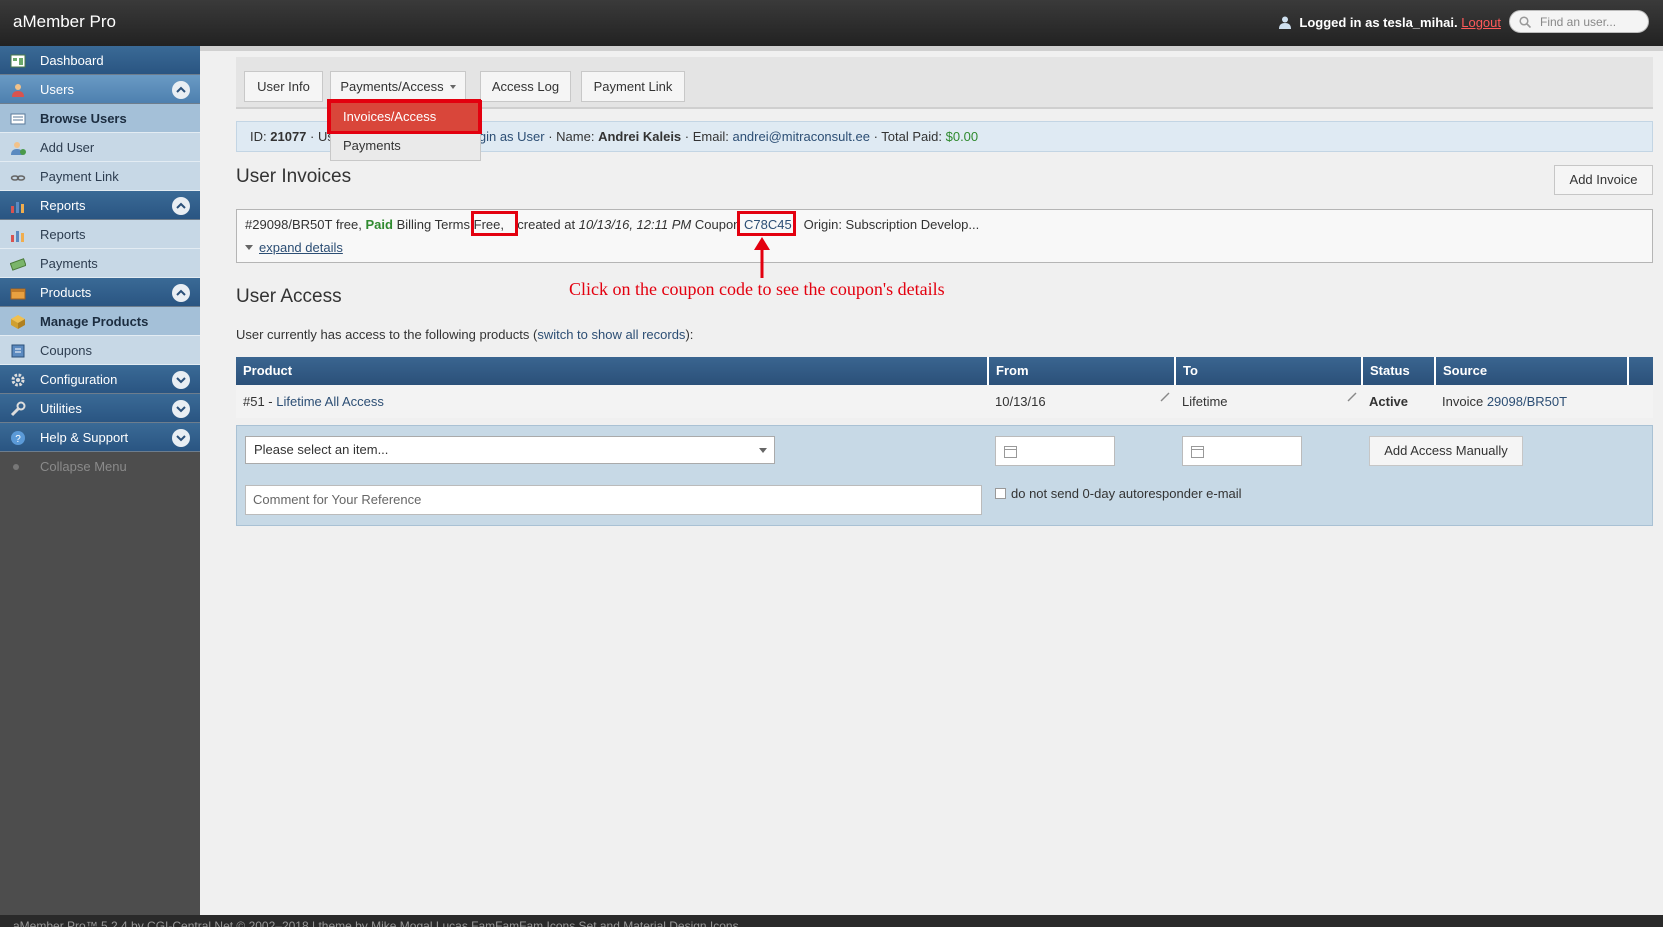 This screenshot has height=927, width=1663. I want to click on sidebar-label-coupons: Coupons, so click(66, 350).